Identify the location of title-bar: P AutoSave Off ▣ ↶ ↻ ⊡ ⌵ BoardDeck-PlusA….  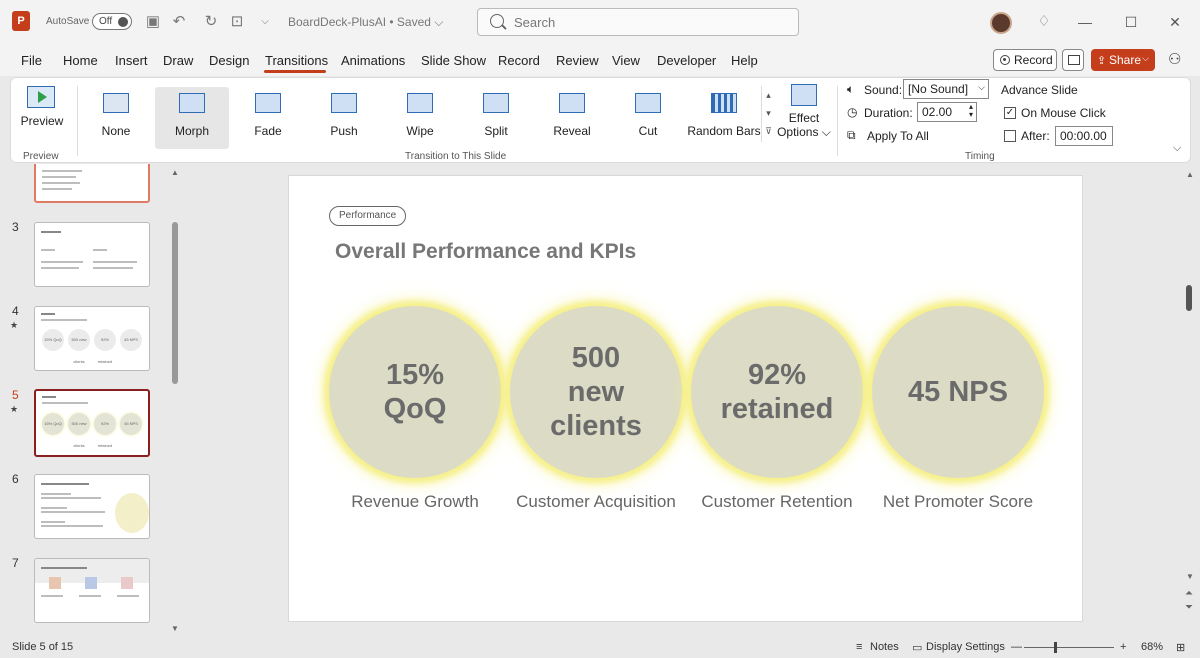
(600, 22).